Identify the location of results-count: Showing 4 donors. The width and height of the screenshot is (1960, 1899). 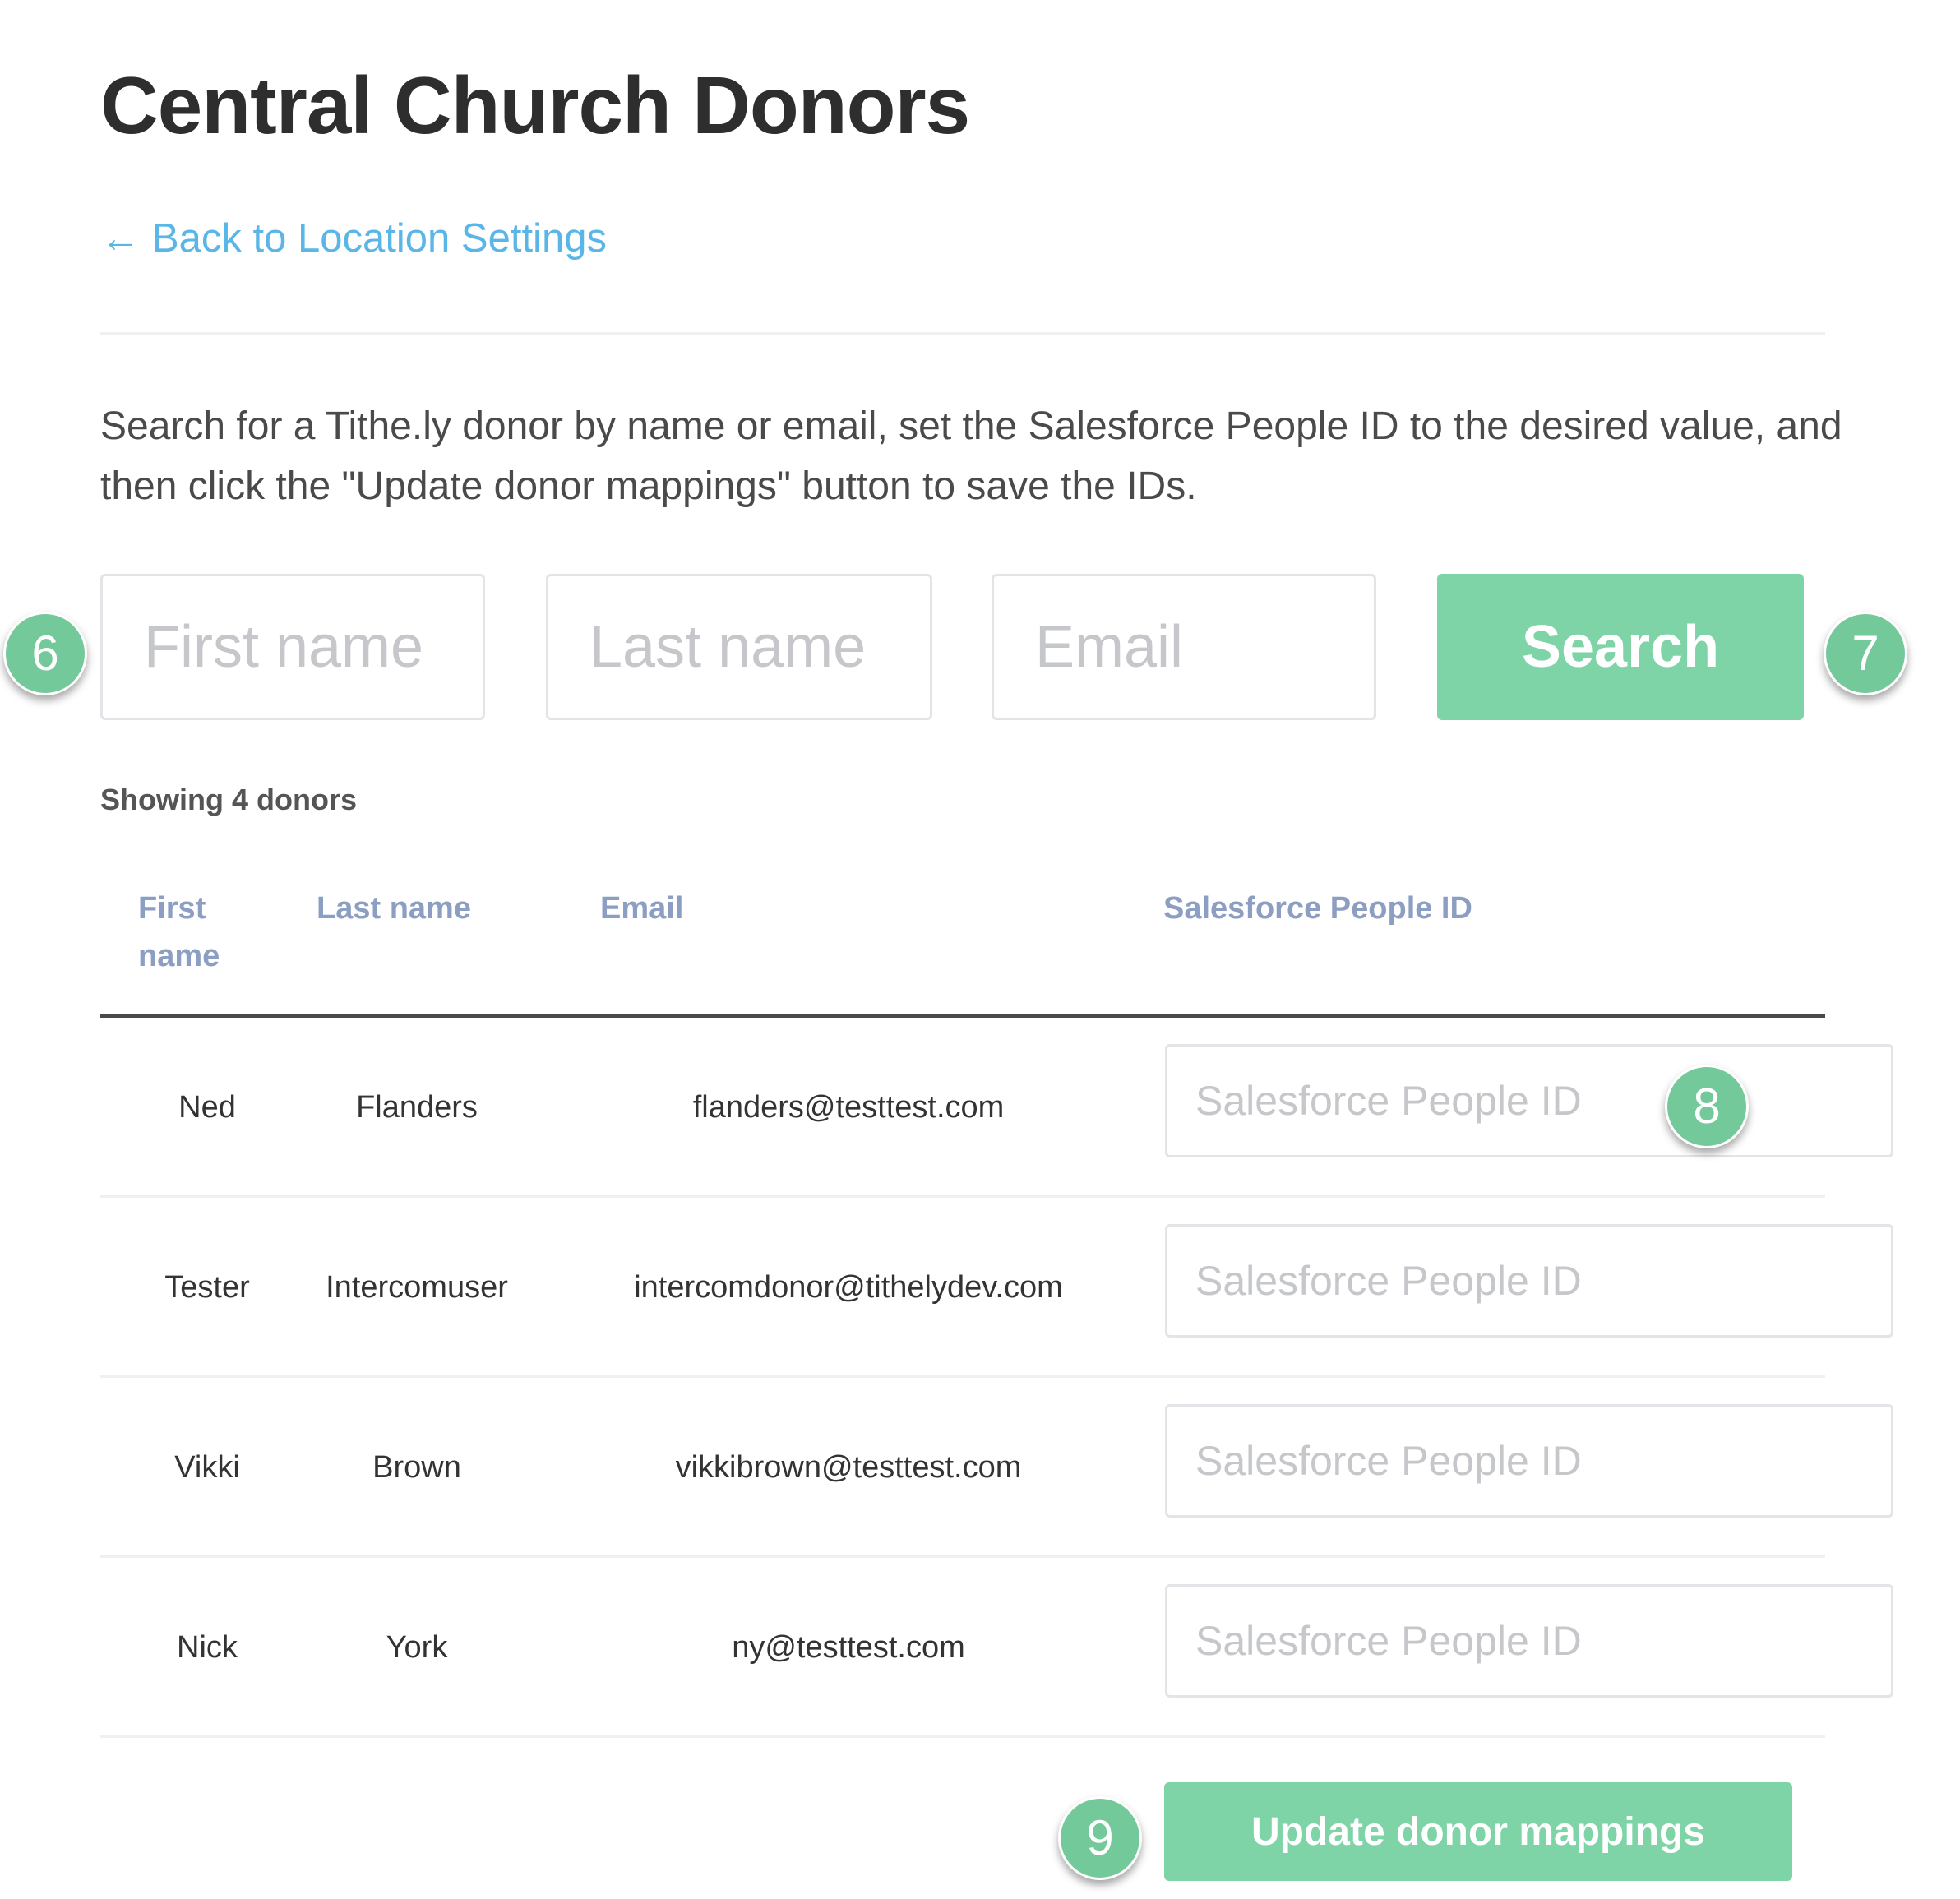
(228, 799).